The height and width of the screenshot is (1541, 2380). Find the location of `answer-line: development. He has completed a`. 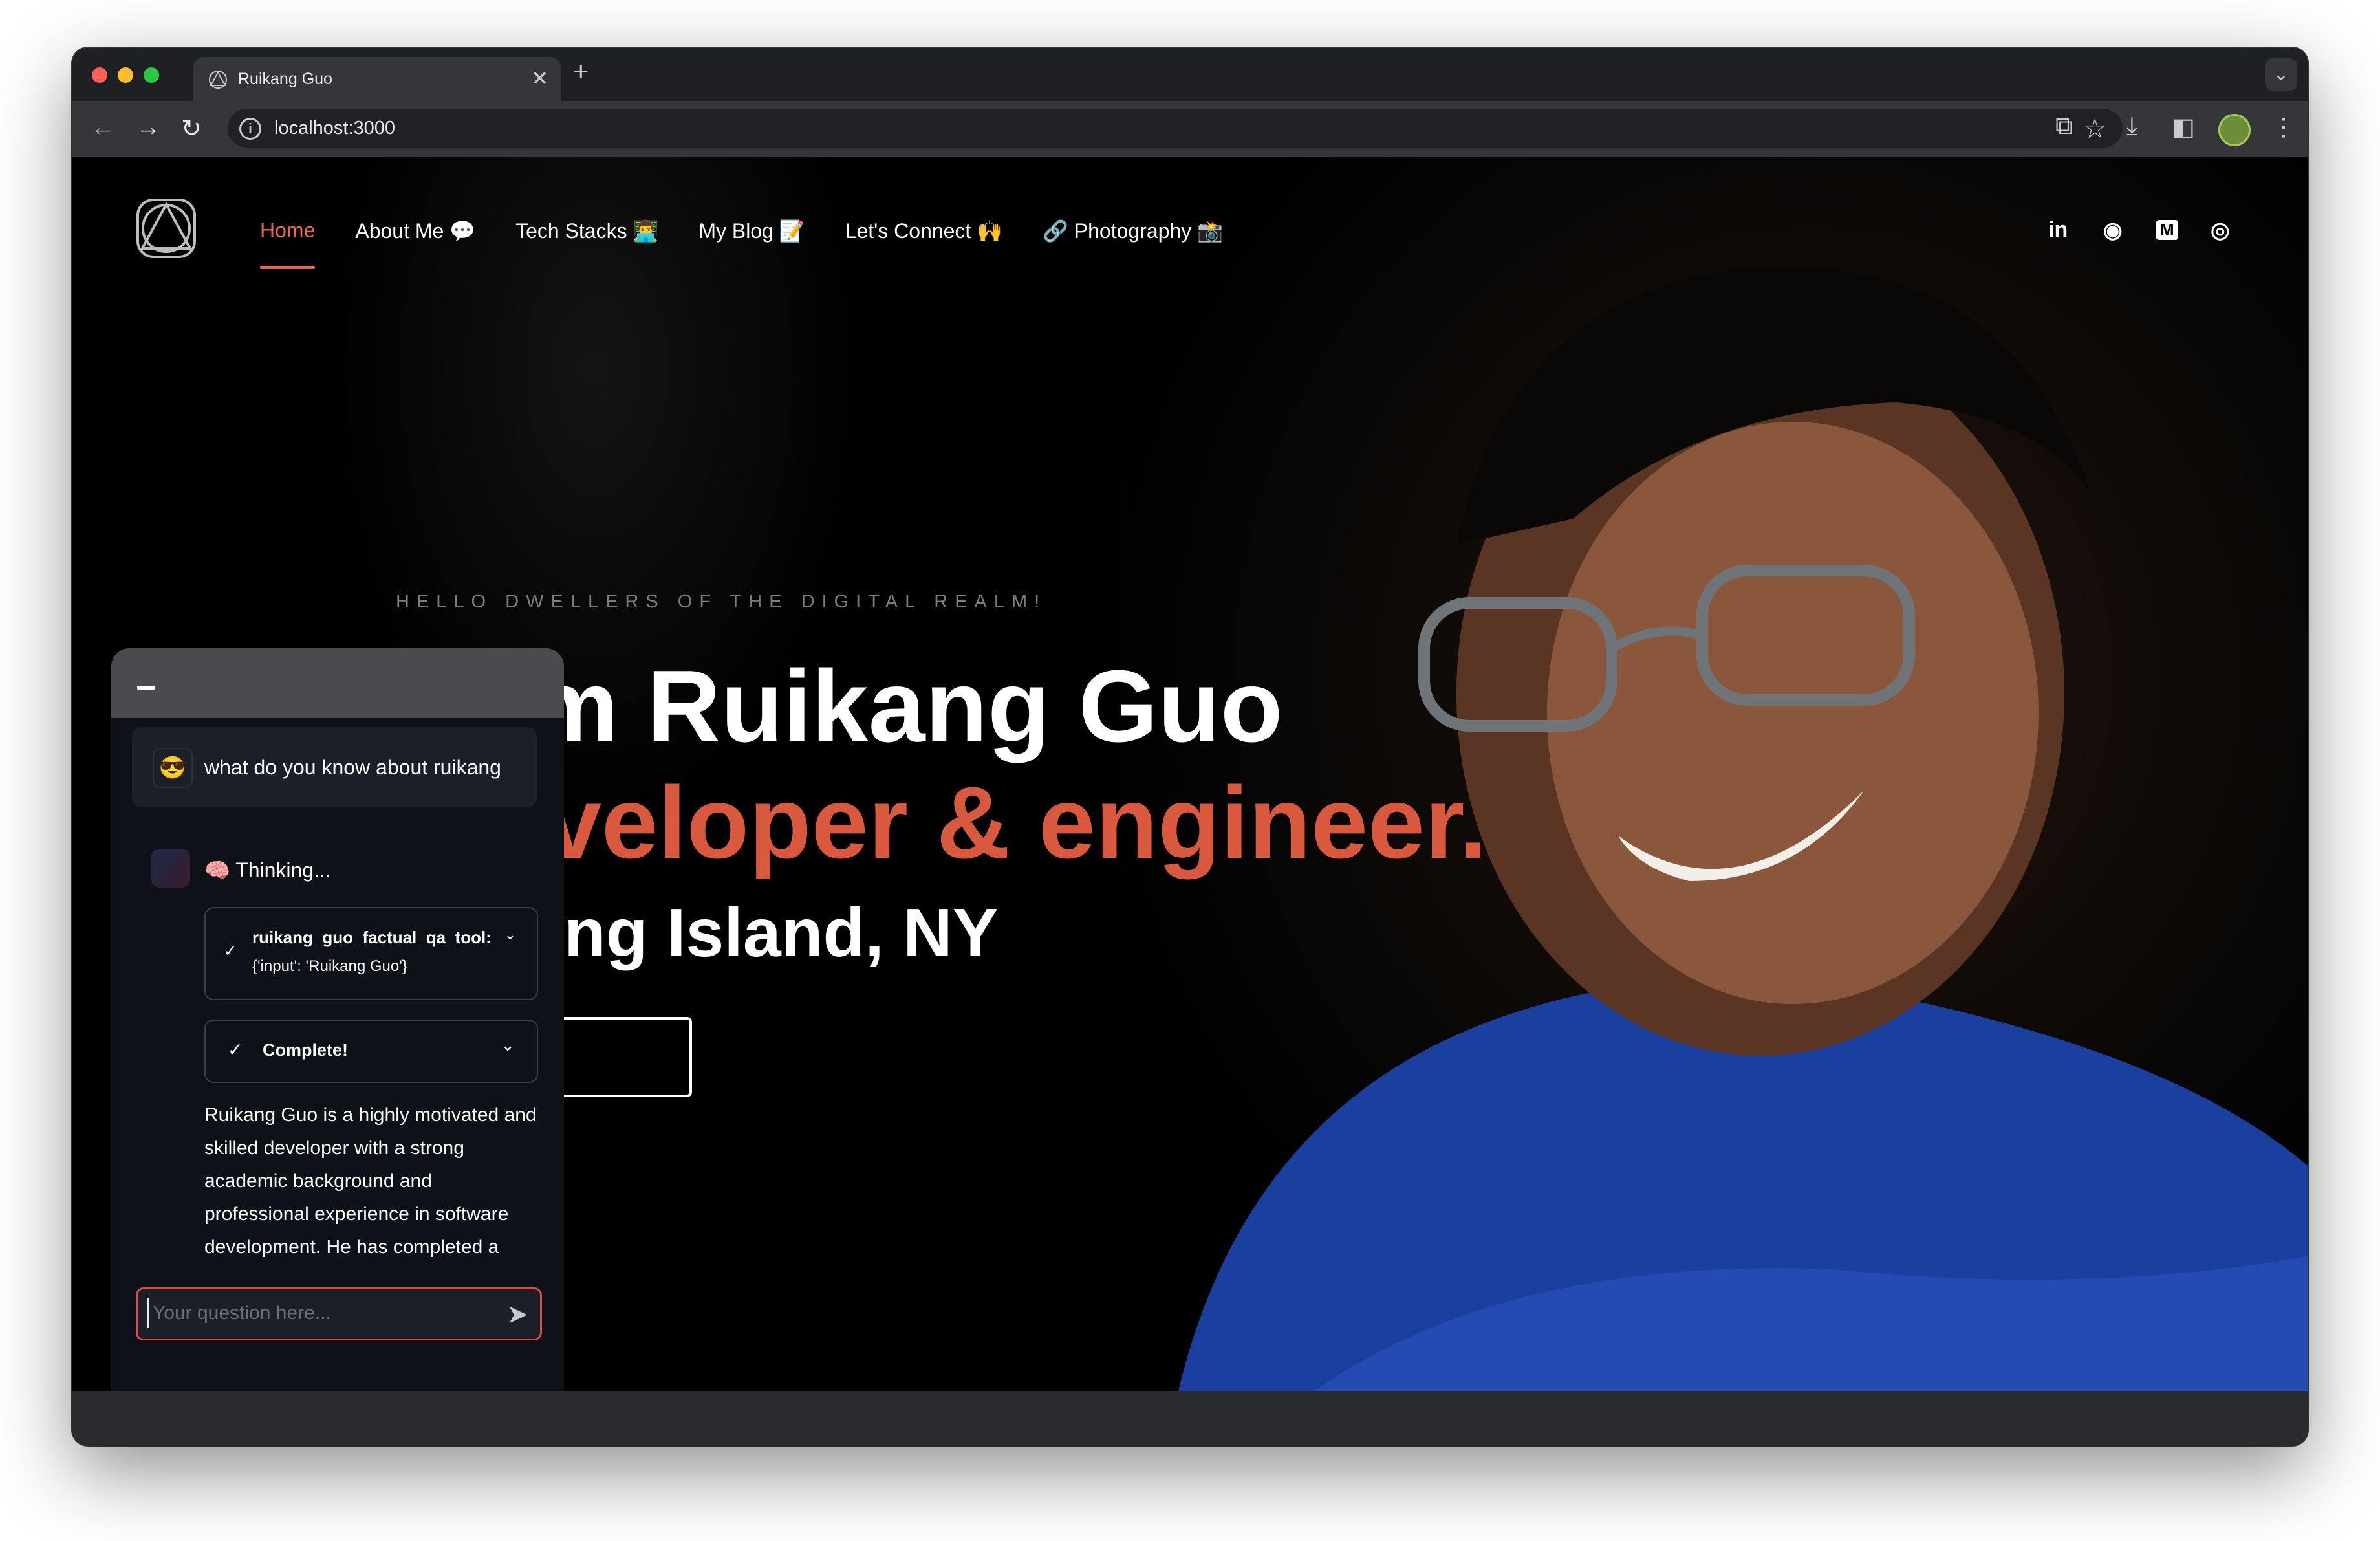

answer-line: development. He has completed a is located at coordinates (351, 1247).